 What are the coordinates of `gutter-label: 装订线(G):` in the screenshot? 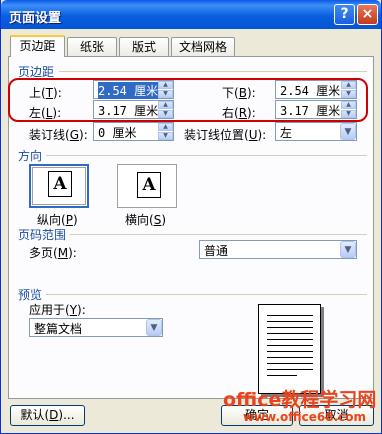 It's located at (58, 135).